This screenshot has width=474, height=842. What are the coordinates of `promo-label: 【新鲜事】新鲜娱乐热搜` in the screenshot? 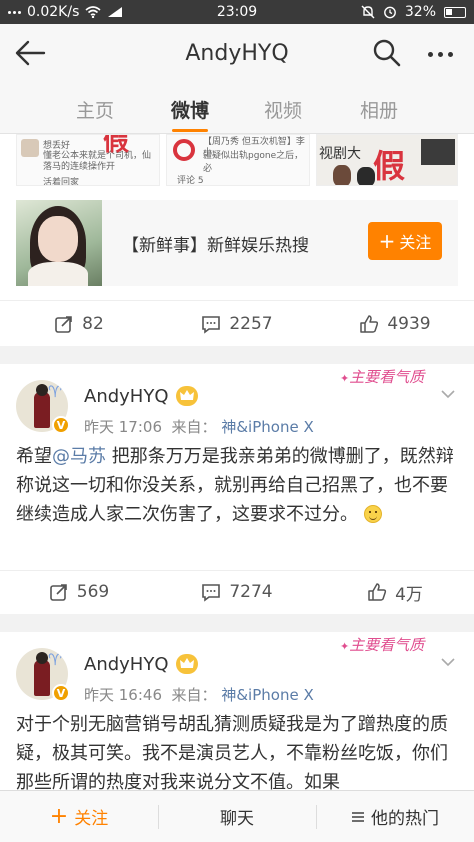 It's located at (215, 246).